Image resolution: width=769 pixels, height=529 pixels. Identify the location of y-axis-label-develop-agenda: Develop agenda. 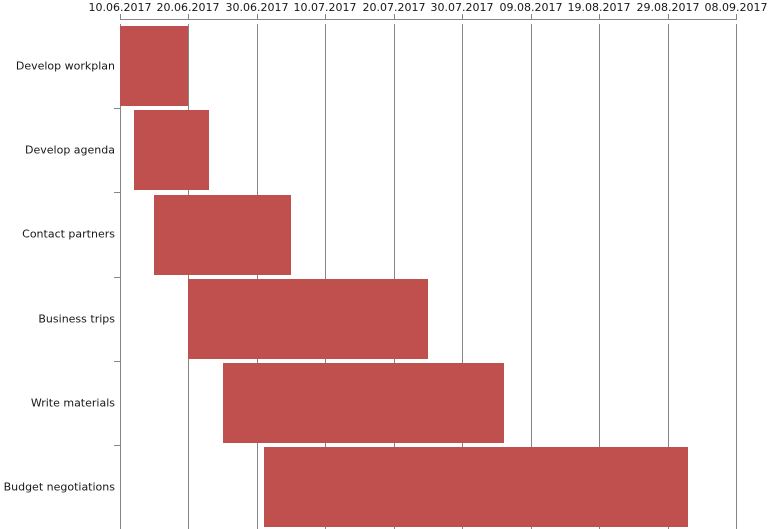
(70, 150).